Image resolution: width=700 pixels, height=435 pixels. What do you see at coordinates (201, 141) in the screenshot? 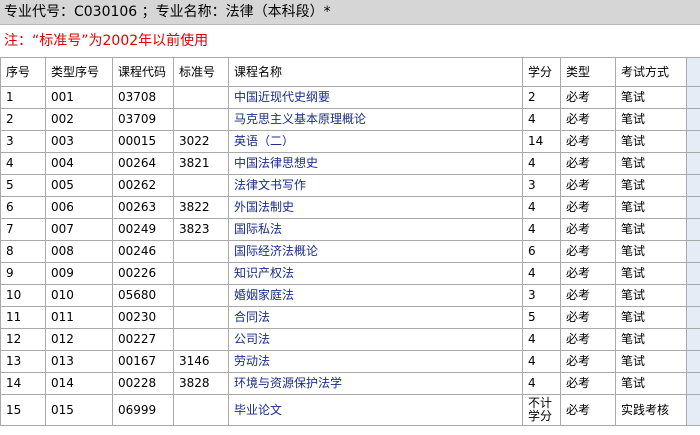
I see `standard-no-cell: 3022` at bounding box center [201, 141].